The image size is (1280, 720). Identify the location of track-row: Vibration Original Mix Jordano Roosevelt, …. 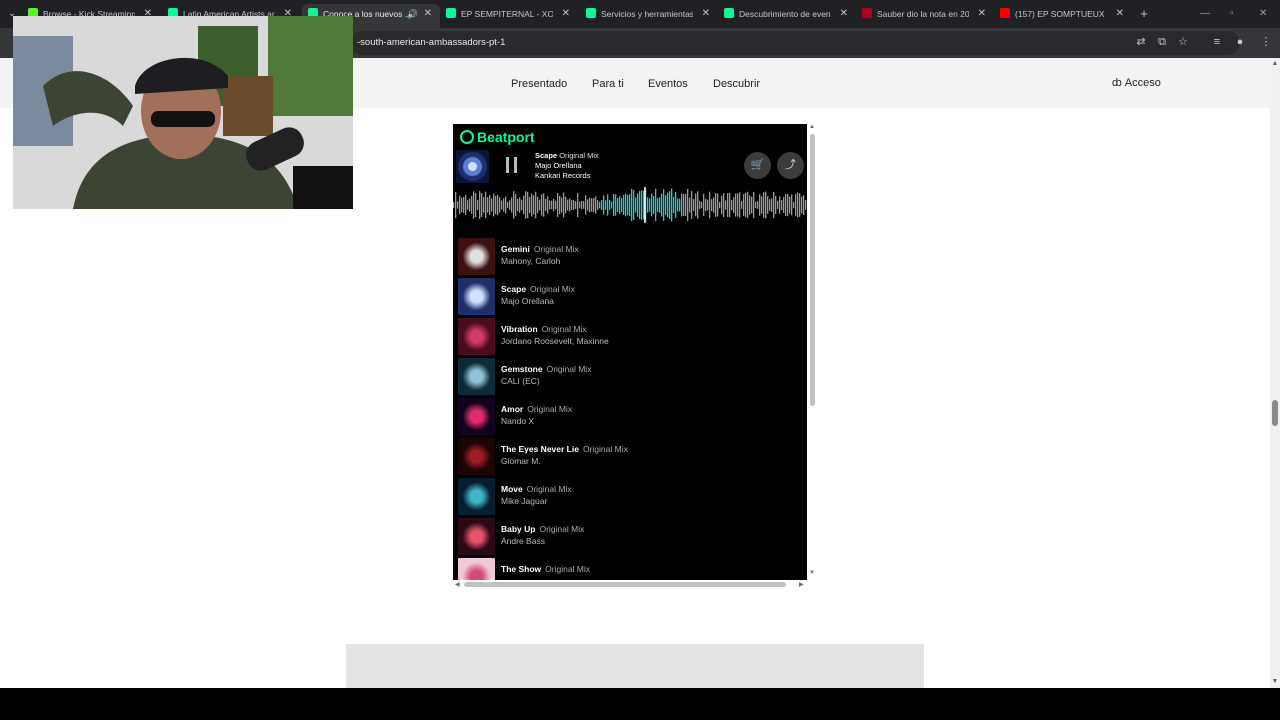
(630, 336).